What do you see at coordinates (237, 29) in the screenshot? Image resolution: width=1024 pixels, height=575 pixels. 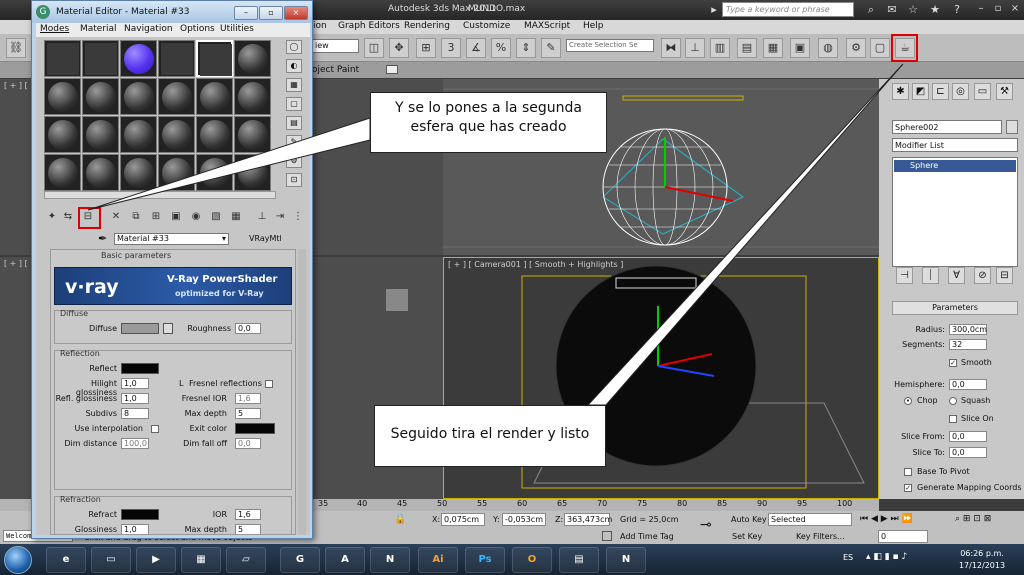 I see `menu-utilities: Utilities` at bounding box center [237, 29].